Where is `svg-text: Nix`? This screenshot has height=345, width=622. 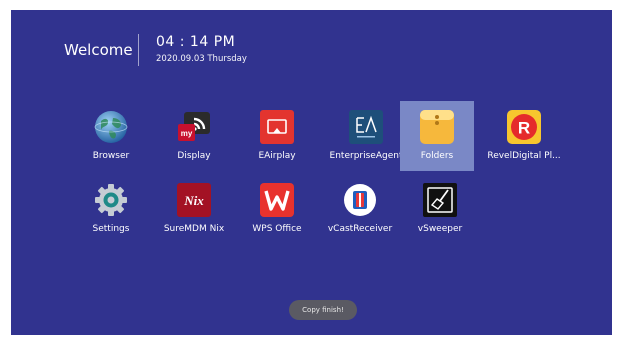 svg-text: Nix is located at coordinates (193, 200).